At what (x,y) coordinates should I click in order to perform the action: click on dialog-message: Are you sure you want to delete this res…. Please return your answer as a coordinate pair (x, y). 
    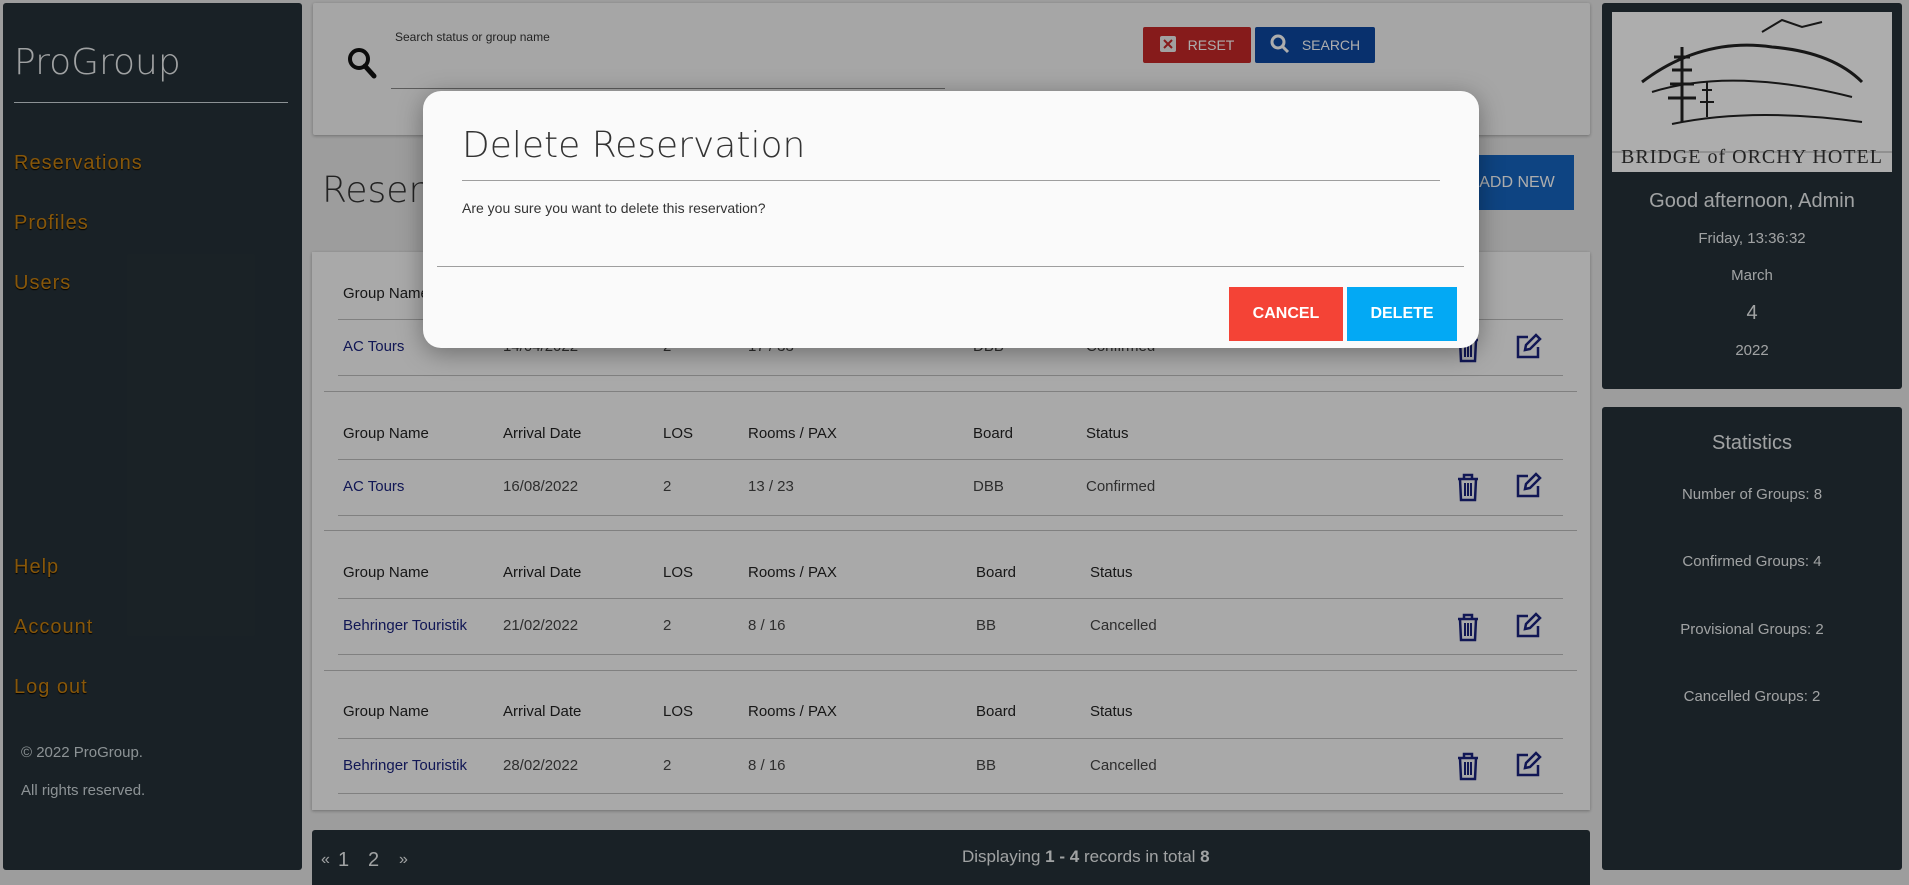
    Looking at the image, I should click on (614, 208).